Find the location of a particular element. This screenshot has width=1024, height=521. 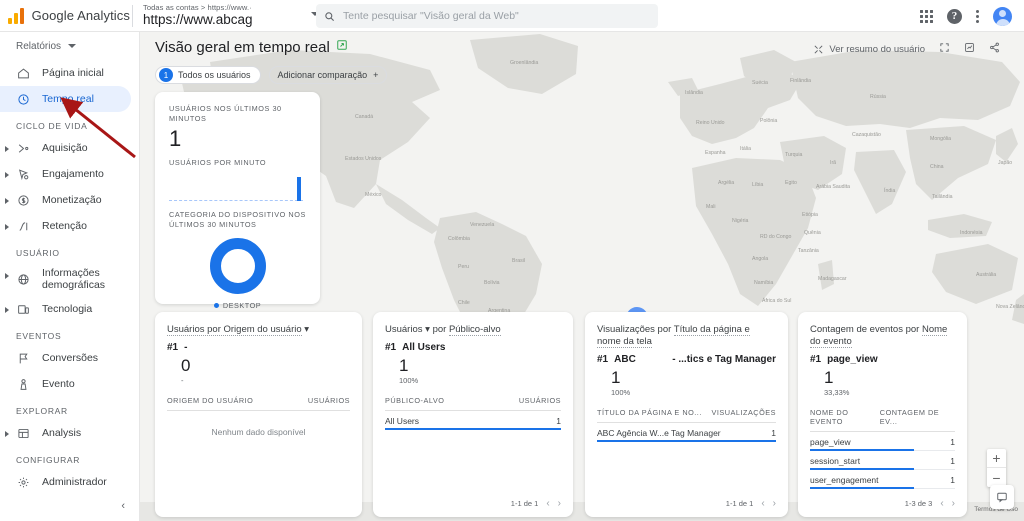

kebab-menu-icon is located at coordinates (977, 16).